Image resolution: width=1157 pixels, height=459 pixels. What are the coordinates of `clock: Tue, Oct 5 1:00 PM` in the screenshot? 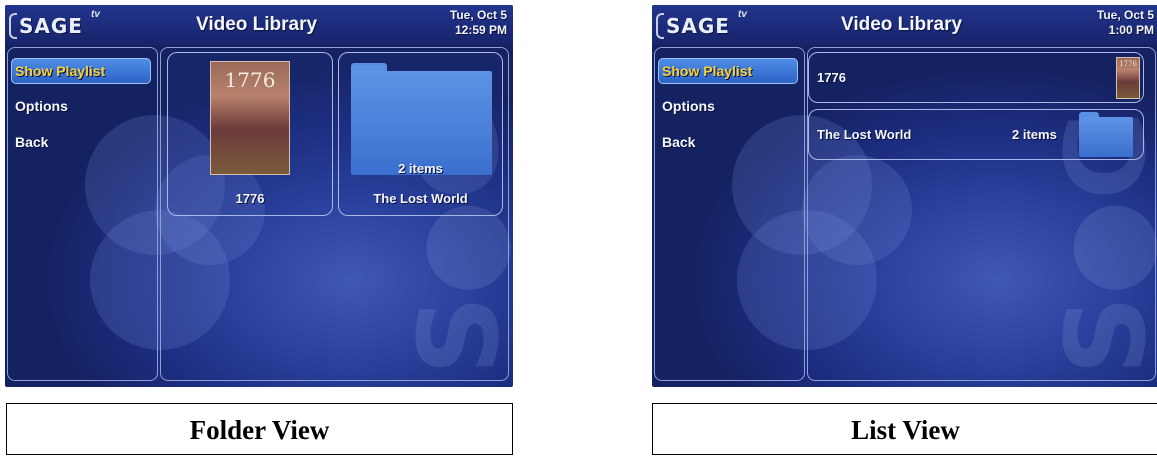 It's located at (1125, 23).